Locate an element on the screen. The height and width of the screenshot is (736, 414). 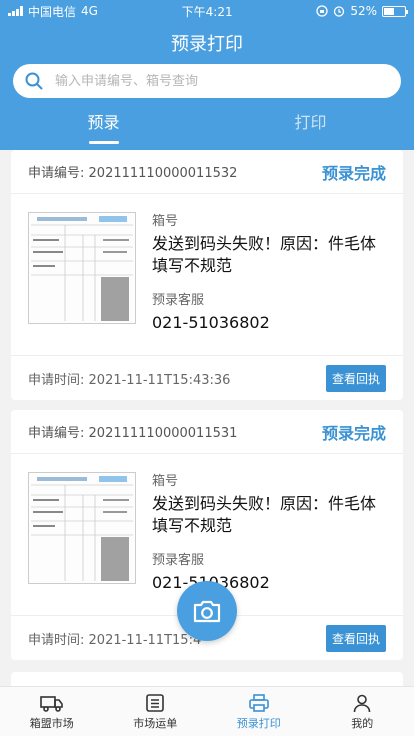
camera-icon is located at coordinates (207, 611).